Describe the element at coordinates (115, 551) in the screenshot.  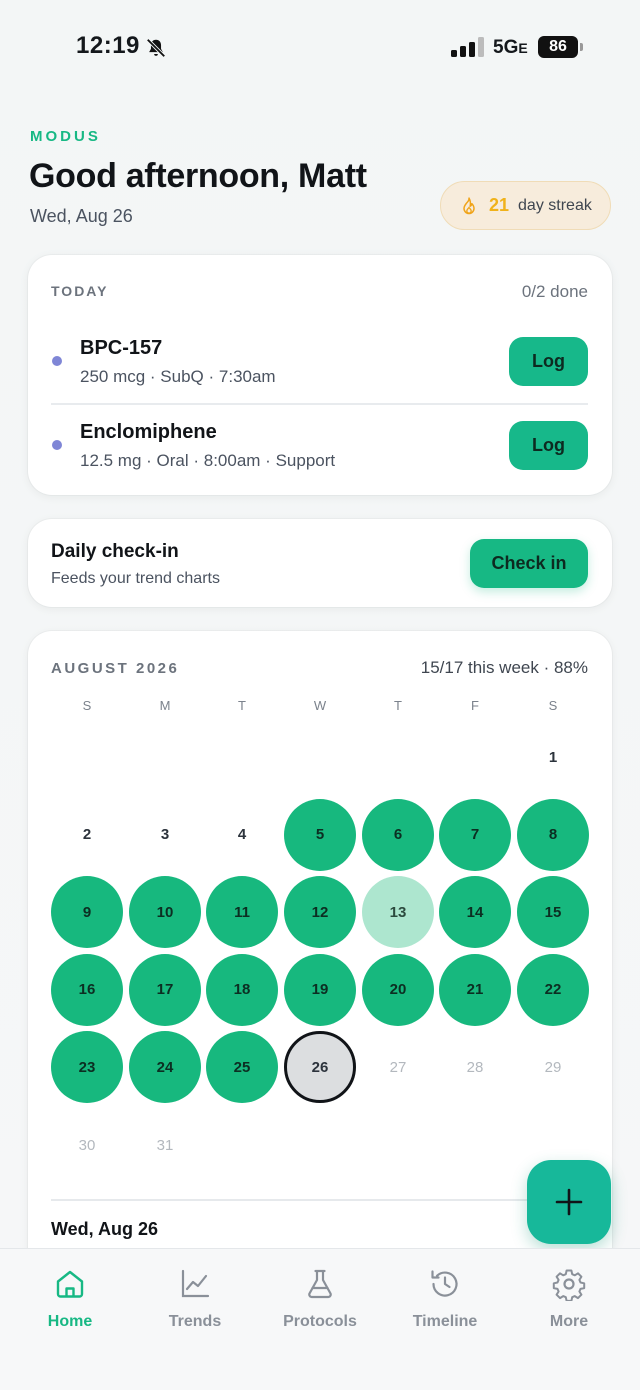
I see `checkin-title: Daily check-in` at that location.